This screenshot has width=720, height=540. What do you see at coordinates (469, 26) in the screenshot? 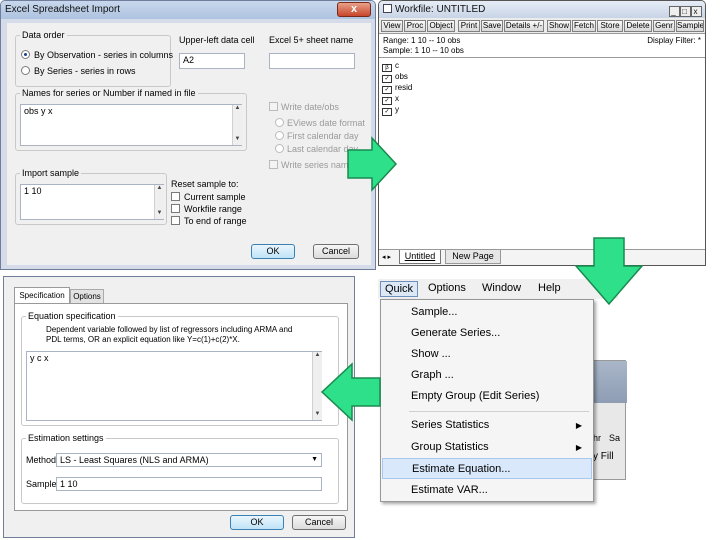
I see `print-button: Print` at bounding box center [469, 26].